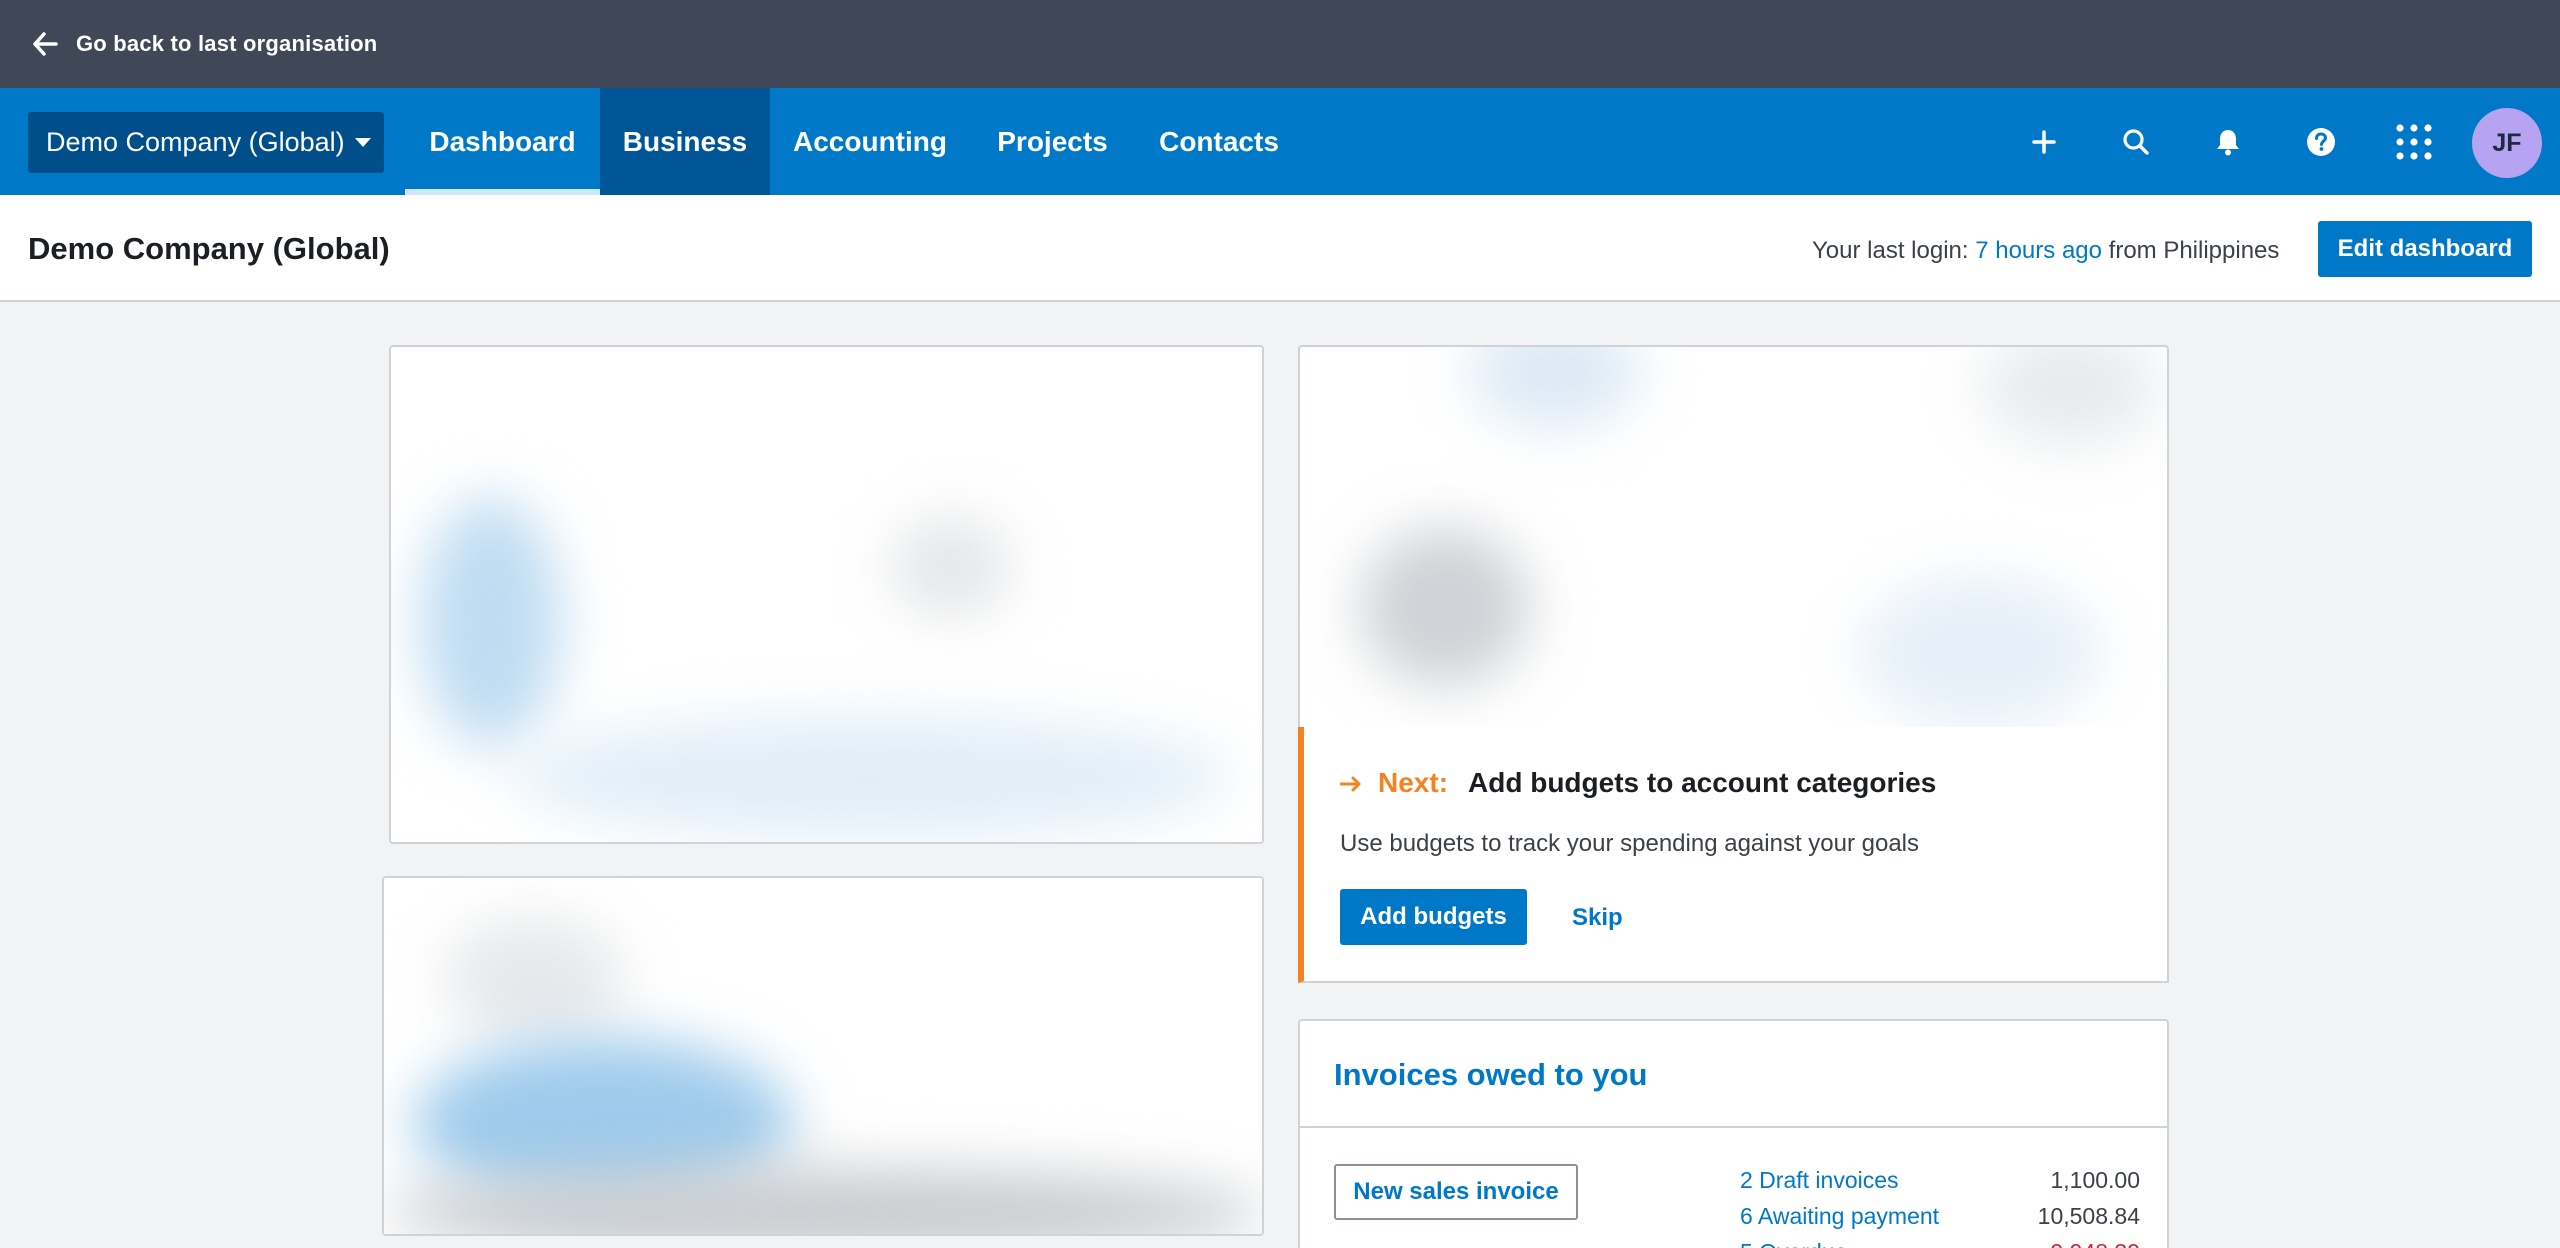 Image resolution: width=2560 pixels, height=1248 pixels. Describe the element at coordinates (1413, 782) in the screenshot. I see `next-label: Next:` at that location.